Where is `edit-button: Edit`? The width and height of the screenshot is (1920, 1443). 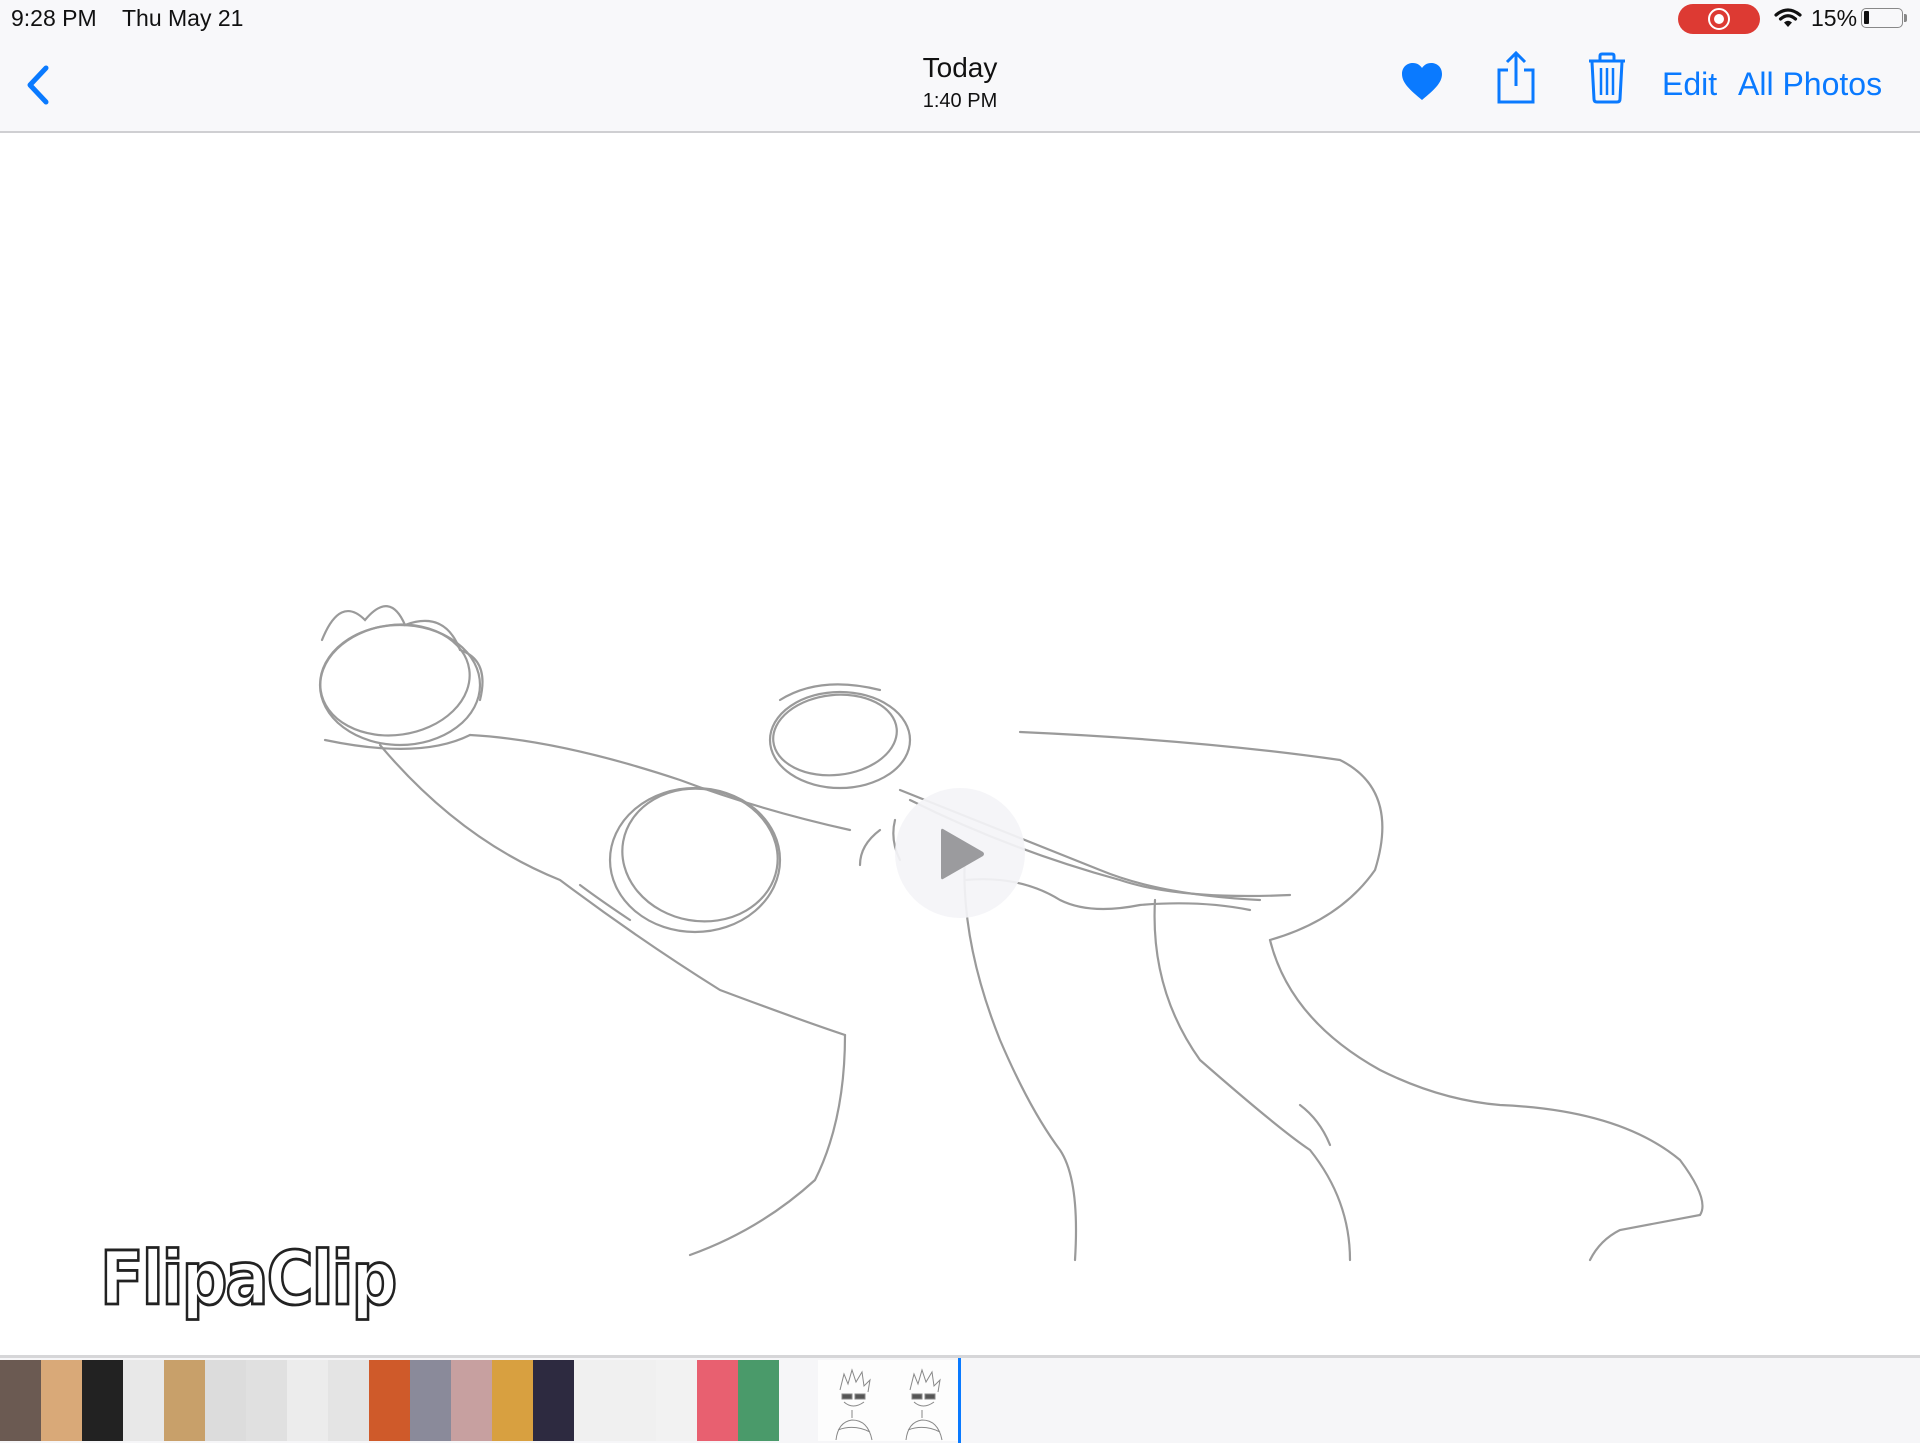
edit-button: Edit is located at coordinates (1689, 84).